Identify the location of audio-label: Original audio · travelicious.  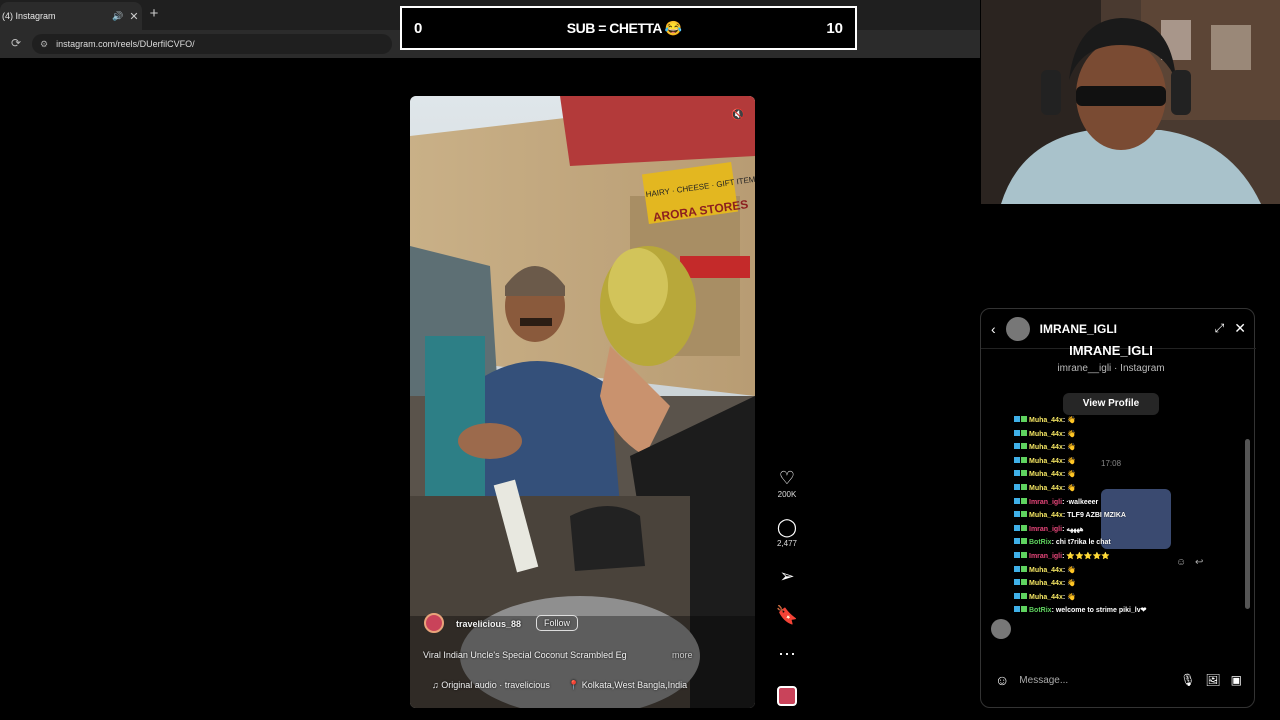
(495, 685).